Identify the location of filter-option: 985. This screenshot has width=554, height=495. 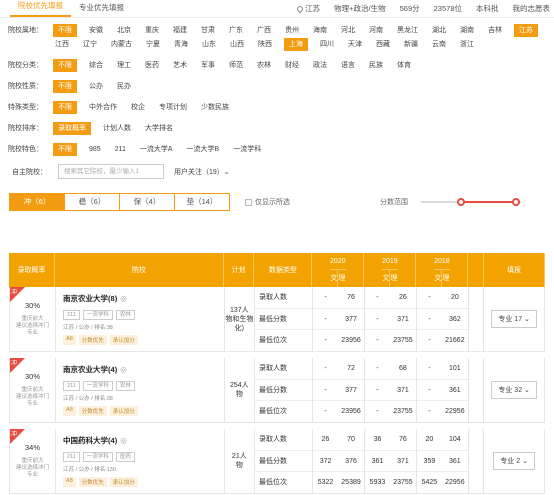
(95, 149).